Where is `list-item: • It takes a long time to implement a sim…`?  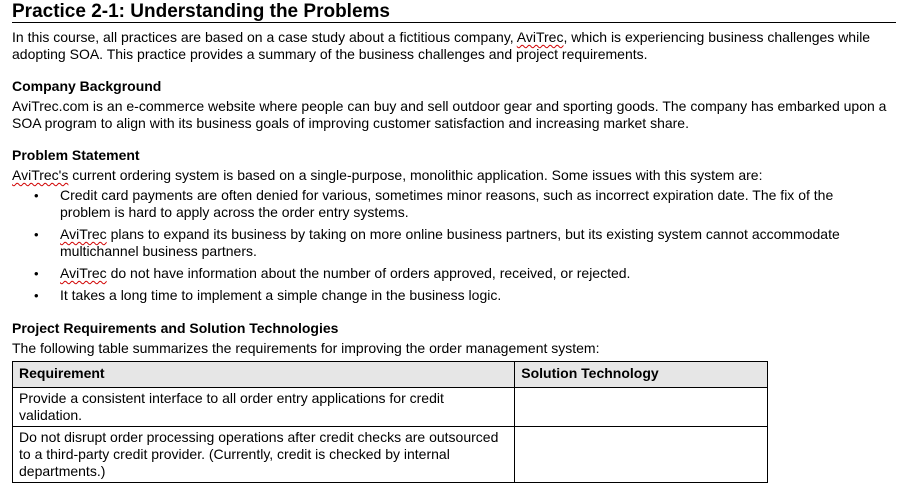
list-item: • It takes a long time to implement a sim… is located at coordinates (446, 295).